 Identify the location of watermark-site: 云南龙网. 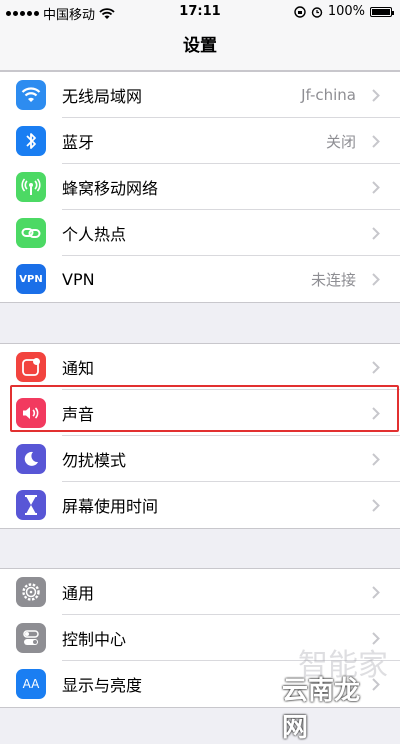
(321, 709).